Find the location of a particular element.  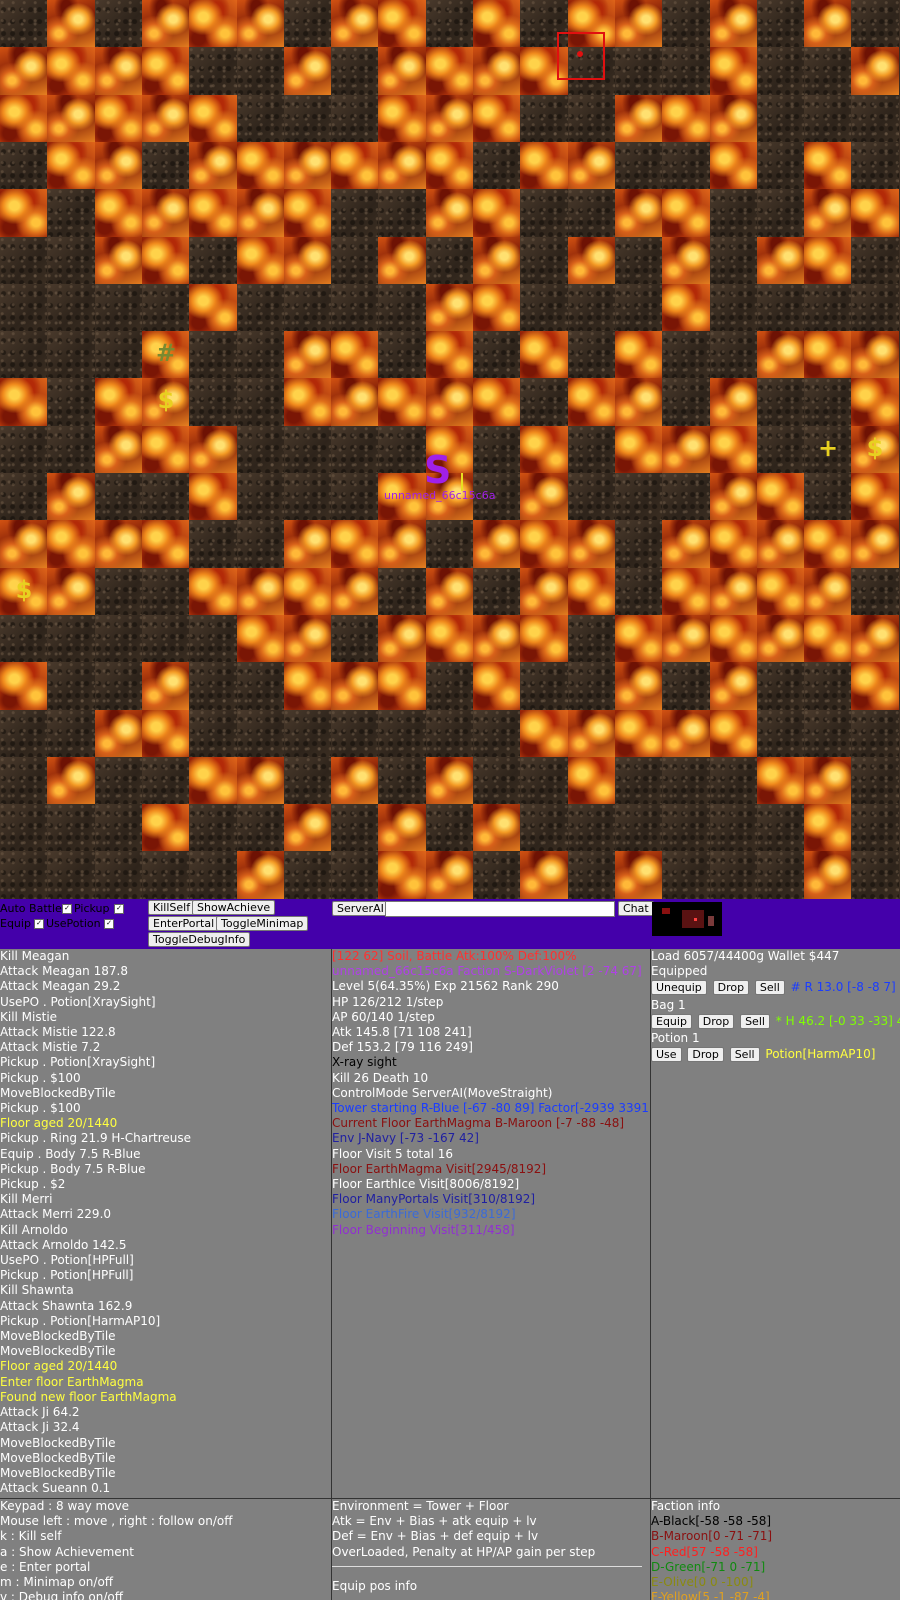

server-ai-button: ServerAI is located at coordinates (360, 908).